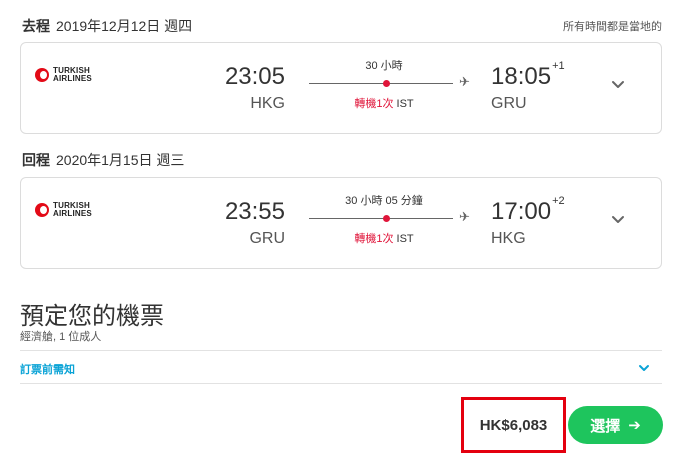 The height and width of the screenshot is (462, 680). What do you see at coordinates (267, 238) in the screenshot?
I see `departure-airport: GRU` at bounding box center [267, 238].